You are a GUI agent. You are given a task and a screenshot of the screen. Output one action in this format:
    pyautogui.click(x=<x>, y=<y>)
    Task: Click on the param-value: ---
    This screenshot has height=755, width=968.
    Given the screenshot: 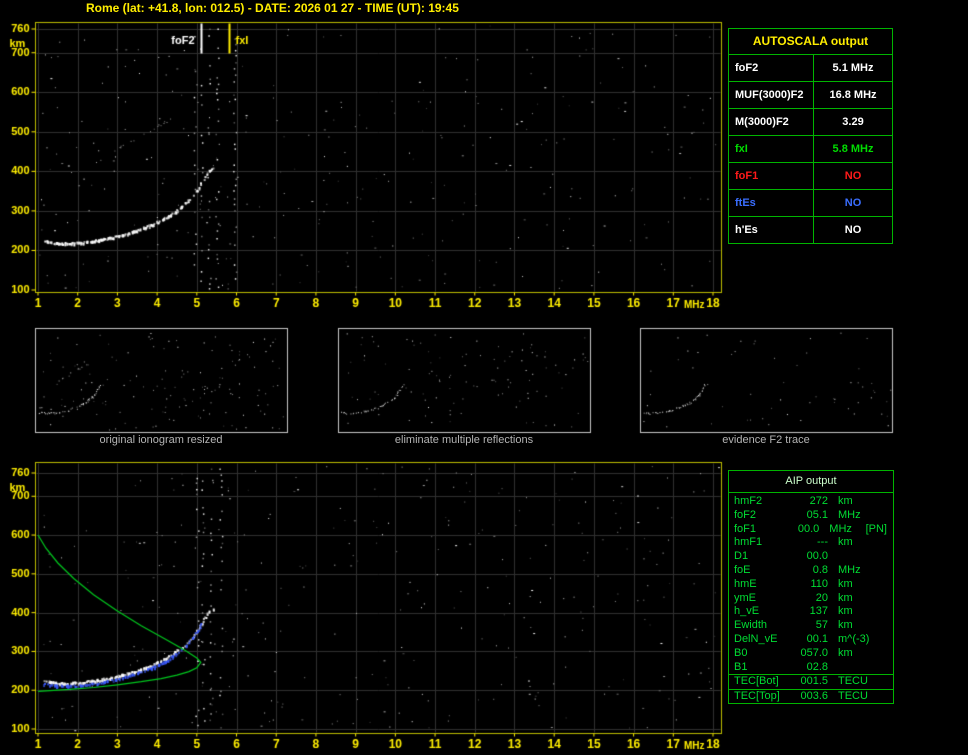 What is the action you would take?
    pyautogui.click(x=822, y=542)
    